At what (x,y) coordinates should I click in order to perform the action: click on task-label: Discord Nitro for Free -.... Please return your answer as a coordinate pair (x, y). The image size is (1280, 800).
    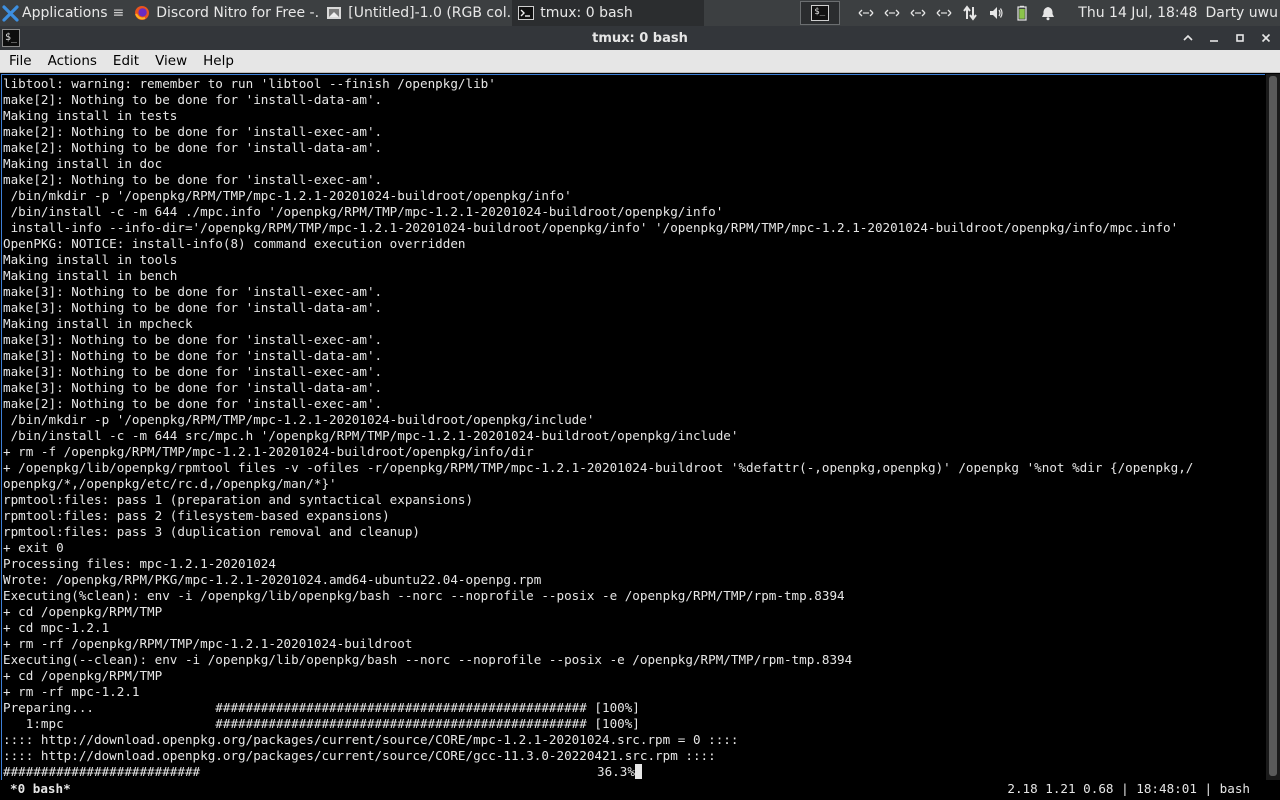
    Looking at the image, I should click on (238, 13).